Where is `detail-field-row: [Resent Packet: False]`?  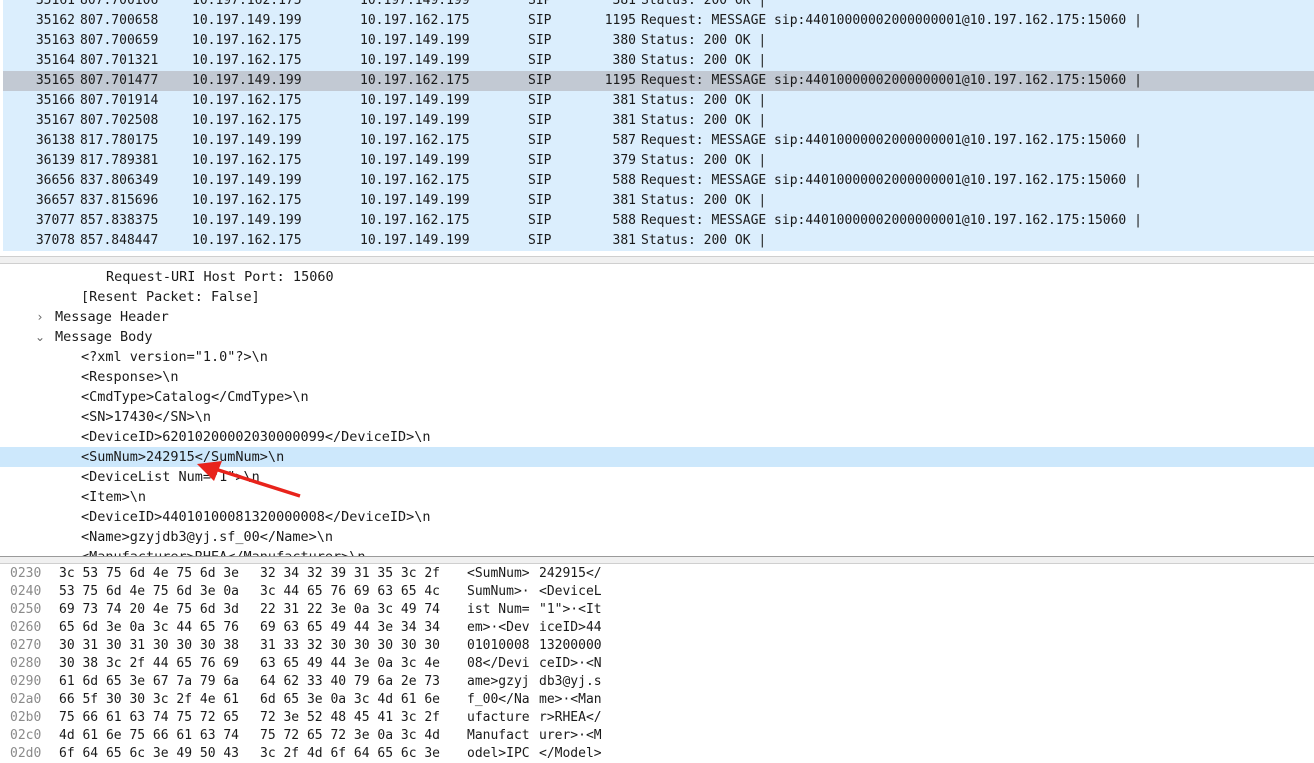
detail-field-row: [Resent Packet: False] is located at coordinates (657, 297).